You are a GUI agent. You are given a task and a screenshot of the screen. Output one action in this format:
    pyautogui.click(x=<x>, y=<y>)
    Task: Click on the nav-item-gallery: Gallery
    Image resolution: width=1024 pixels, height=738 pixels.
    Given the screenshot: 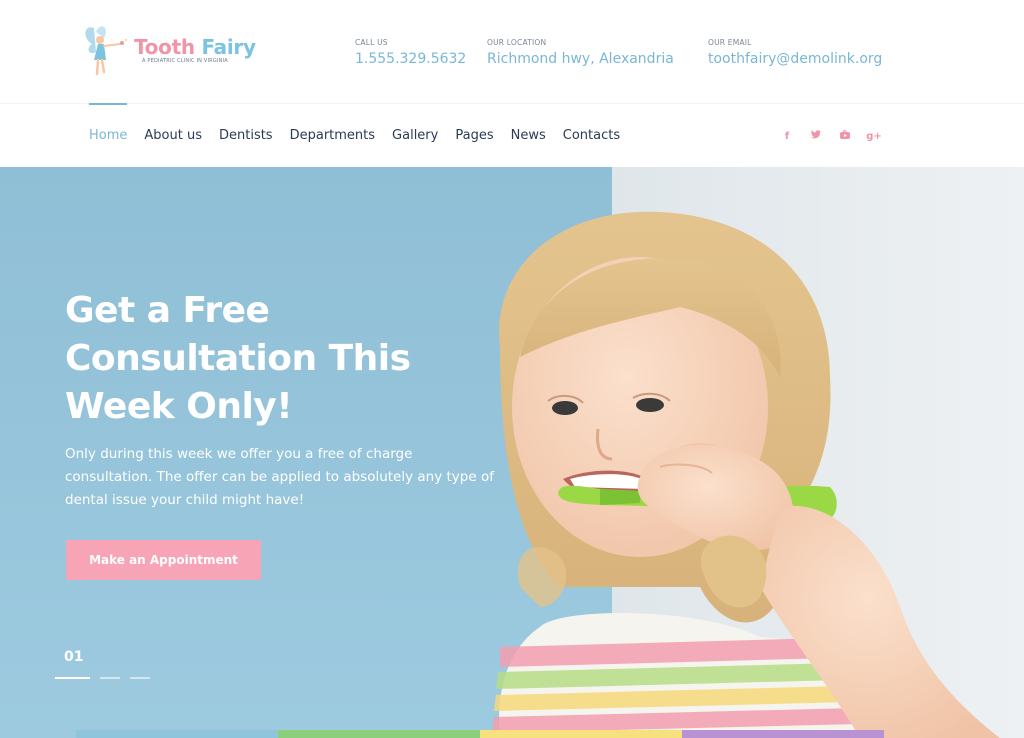 What is the action you would take?
    pyautogui.click(x=415, y=136)
    